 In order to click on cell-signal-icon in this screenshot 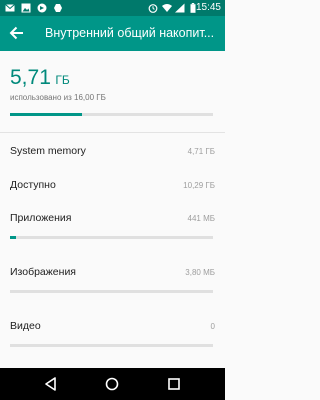, I will do `click(180, 8)`.